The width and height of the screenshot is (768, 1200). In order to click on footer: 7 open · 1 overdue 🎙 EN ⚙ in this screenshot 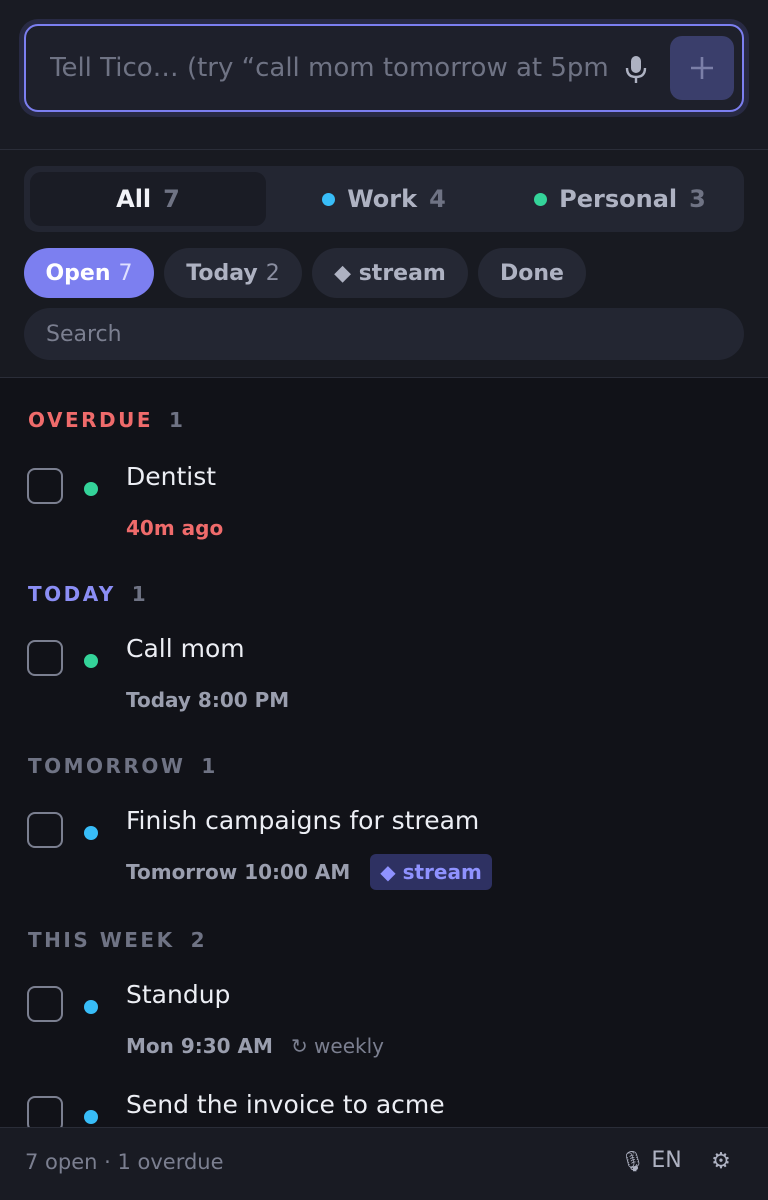, I will do `click(384, 1163)`.